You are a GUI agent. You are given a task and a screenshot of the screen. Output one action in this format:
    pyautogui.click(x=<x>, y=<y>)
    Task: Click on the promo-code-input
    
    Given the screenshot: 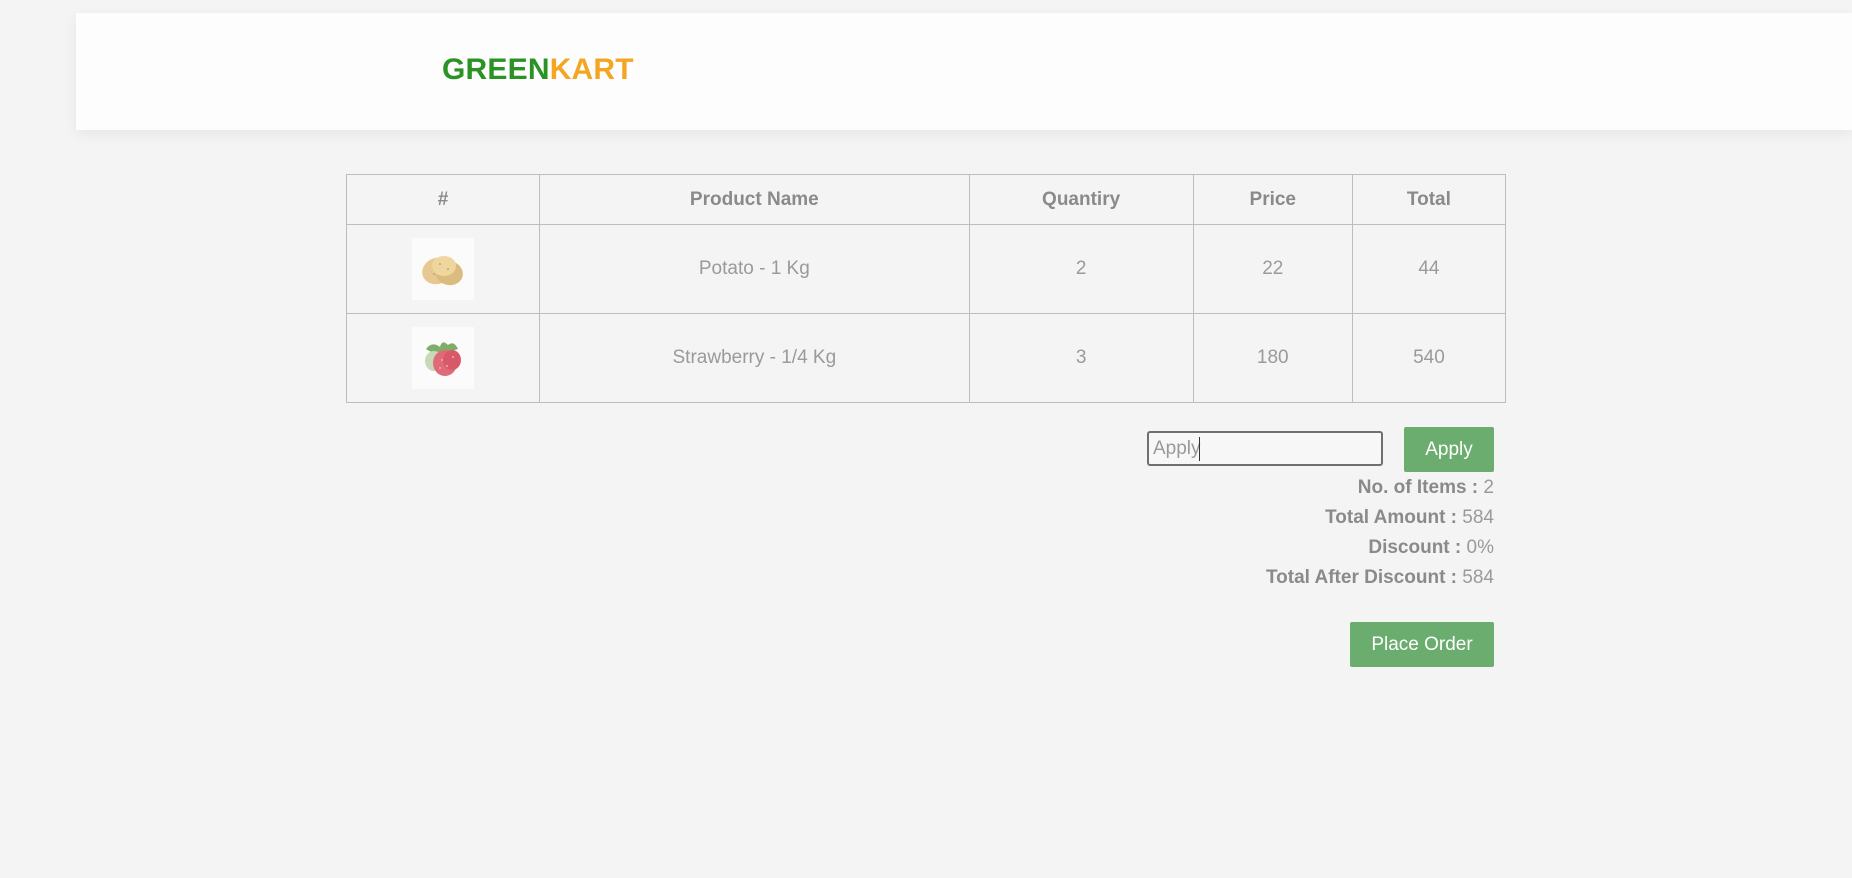 What is the action you would take?
    pyautogui.click(x=1265, y=448)
    